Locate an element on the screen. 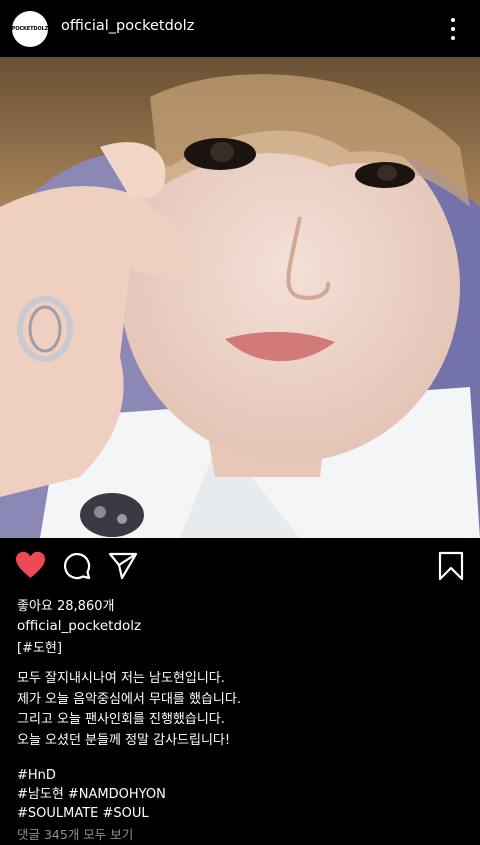 The width and height of the screenshot is (480, 845). caption-tag: [#도현] is located at coordinates (39, 646).